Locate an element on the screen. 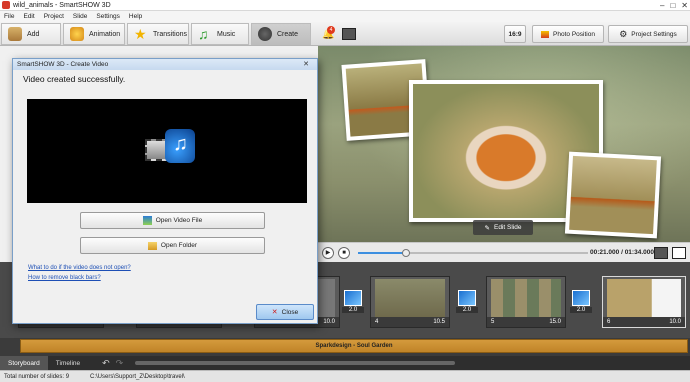 The image size is (690, 382). gallery-icon is located at coordinates (349, 34).